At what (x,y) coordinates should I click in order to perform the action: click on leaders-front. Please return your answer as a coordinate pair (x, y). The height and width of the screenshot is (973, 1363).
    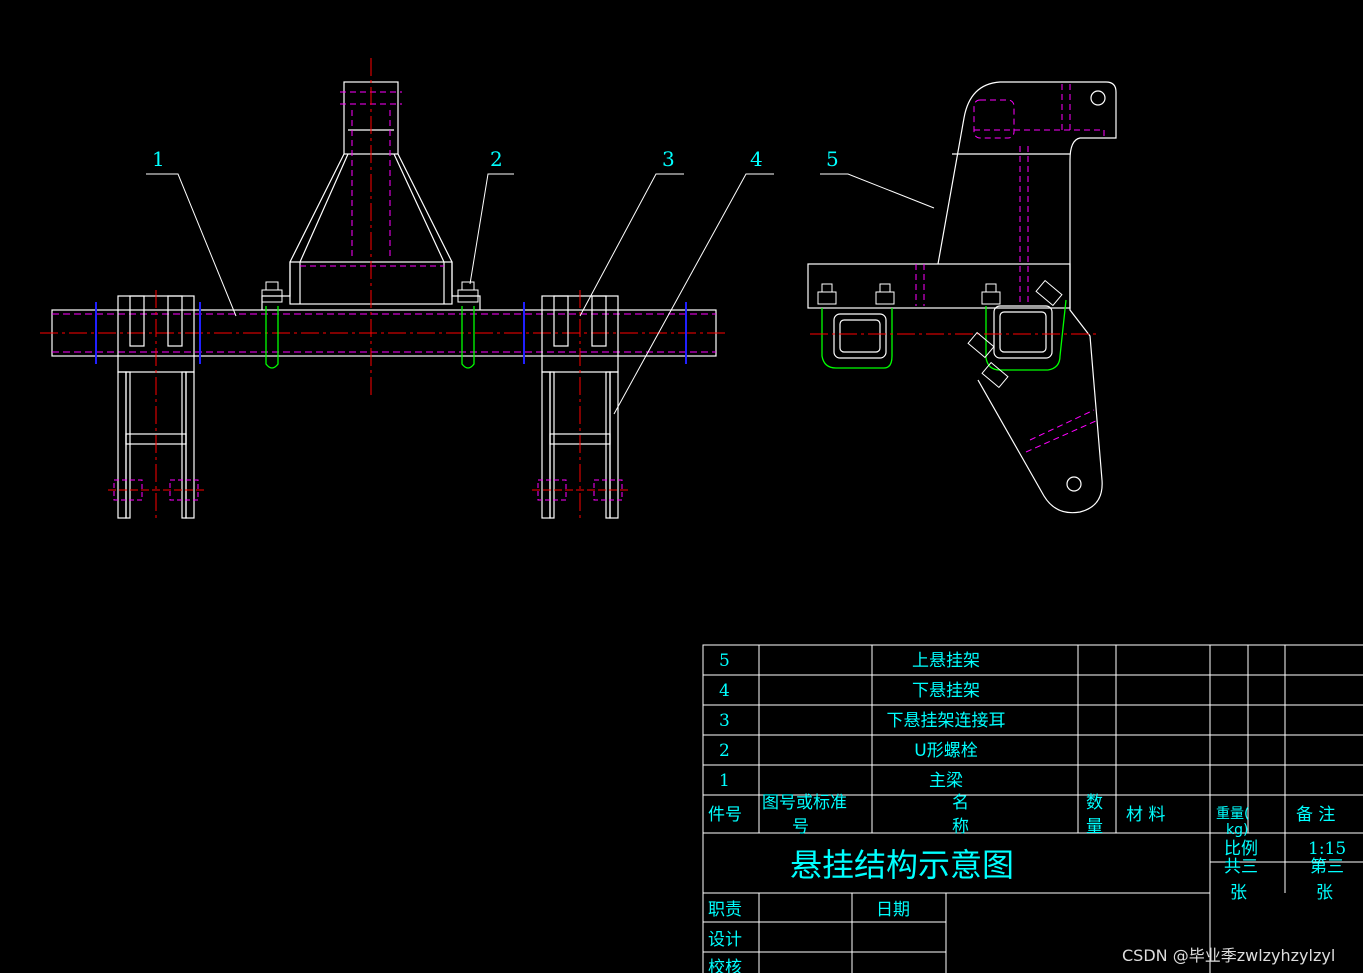
    Looking at the image, I should click on (460, 294).